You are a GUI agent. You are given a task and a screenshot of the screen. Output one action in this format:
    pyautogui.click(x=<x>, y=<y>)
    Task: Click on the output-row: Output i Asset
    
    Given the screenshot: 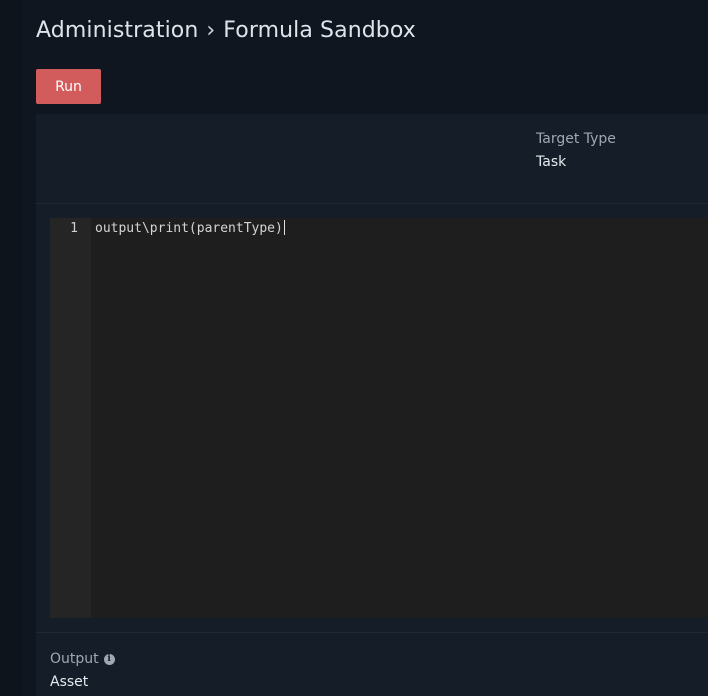 What is the action you would take?
    pyautogui.click(x=372, y=664)
    